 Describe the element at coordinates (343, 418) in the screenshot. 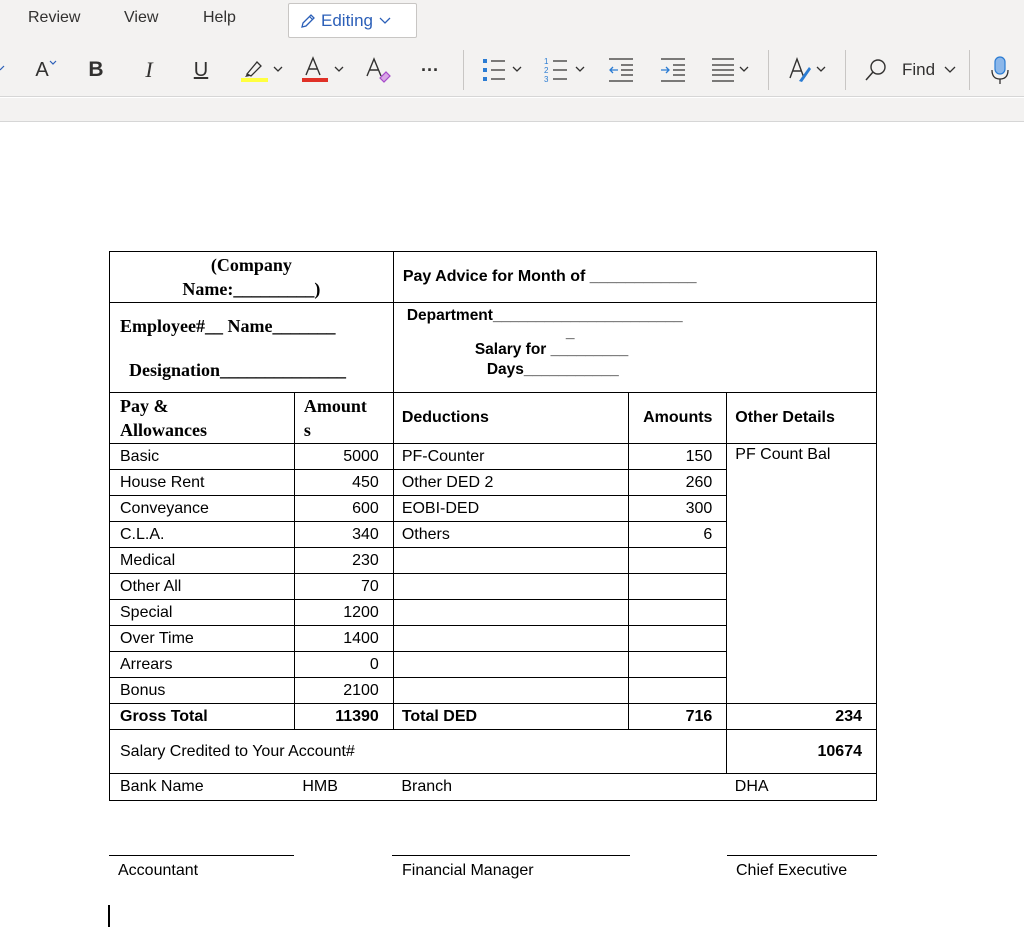

I see `header-amounts: Amount s` at that location.